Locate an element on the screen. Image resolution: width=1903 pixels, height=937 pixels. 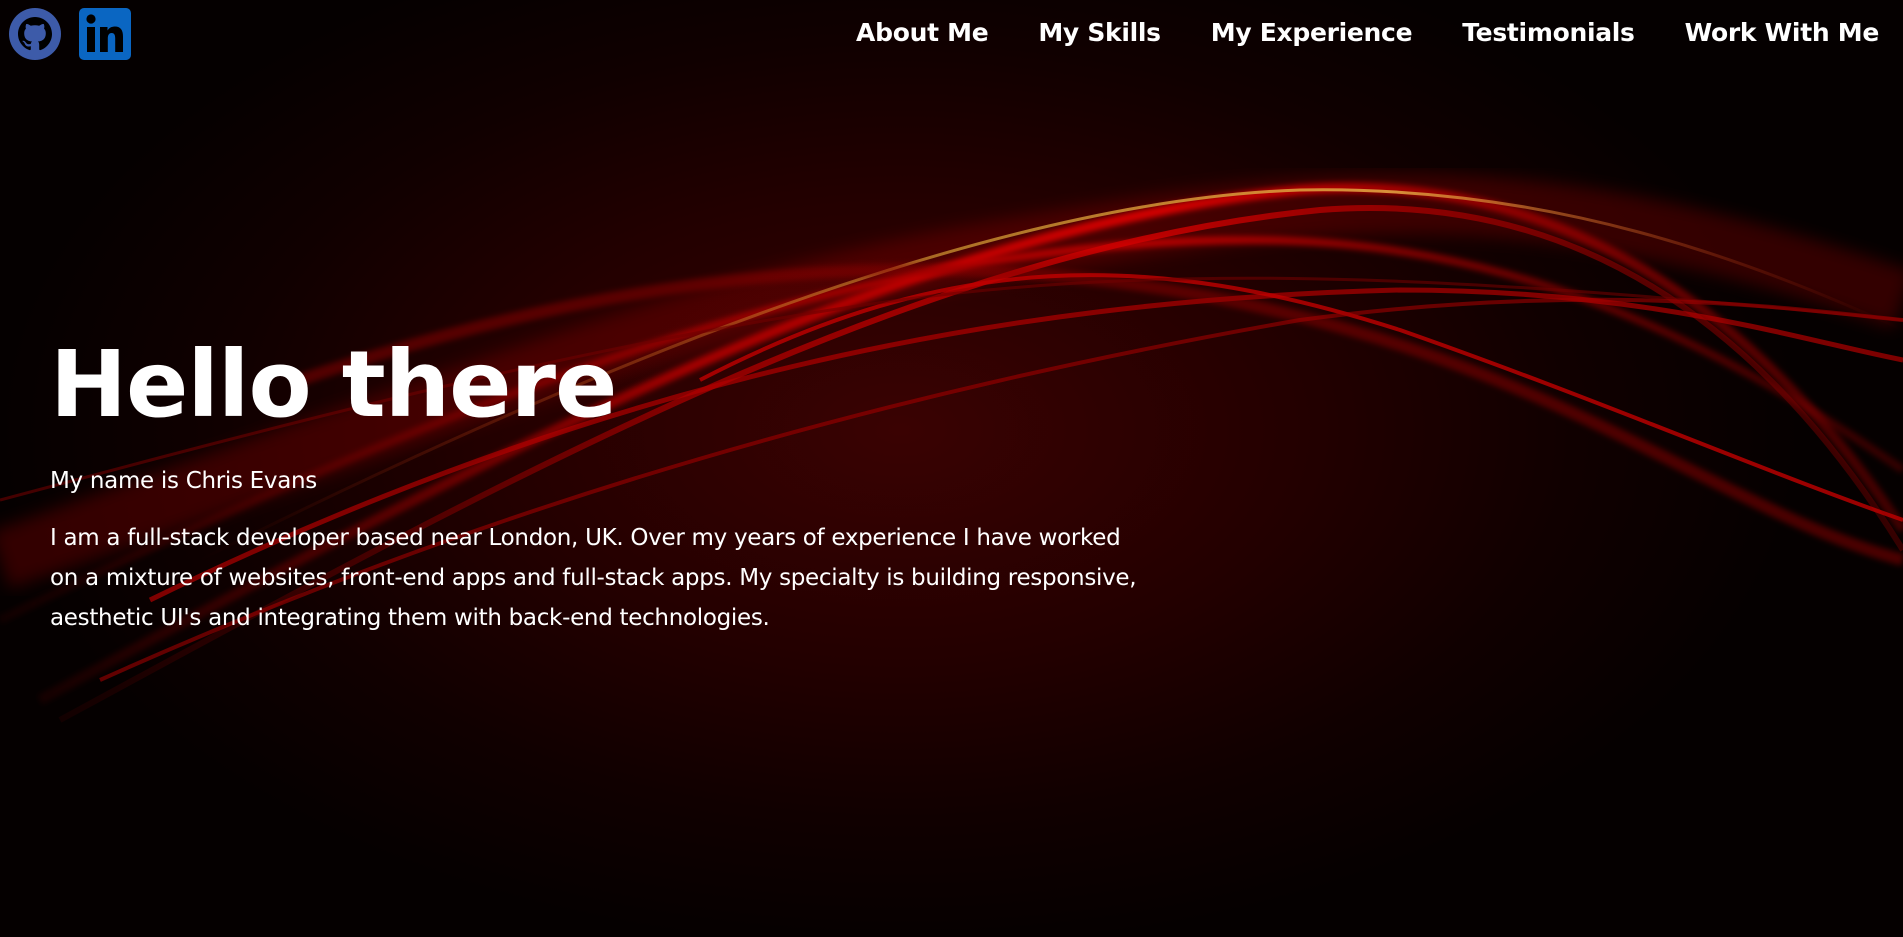
nav-testimonials: Testimonials is located at coordinates (1548, 32).